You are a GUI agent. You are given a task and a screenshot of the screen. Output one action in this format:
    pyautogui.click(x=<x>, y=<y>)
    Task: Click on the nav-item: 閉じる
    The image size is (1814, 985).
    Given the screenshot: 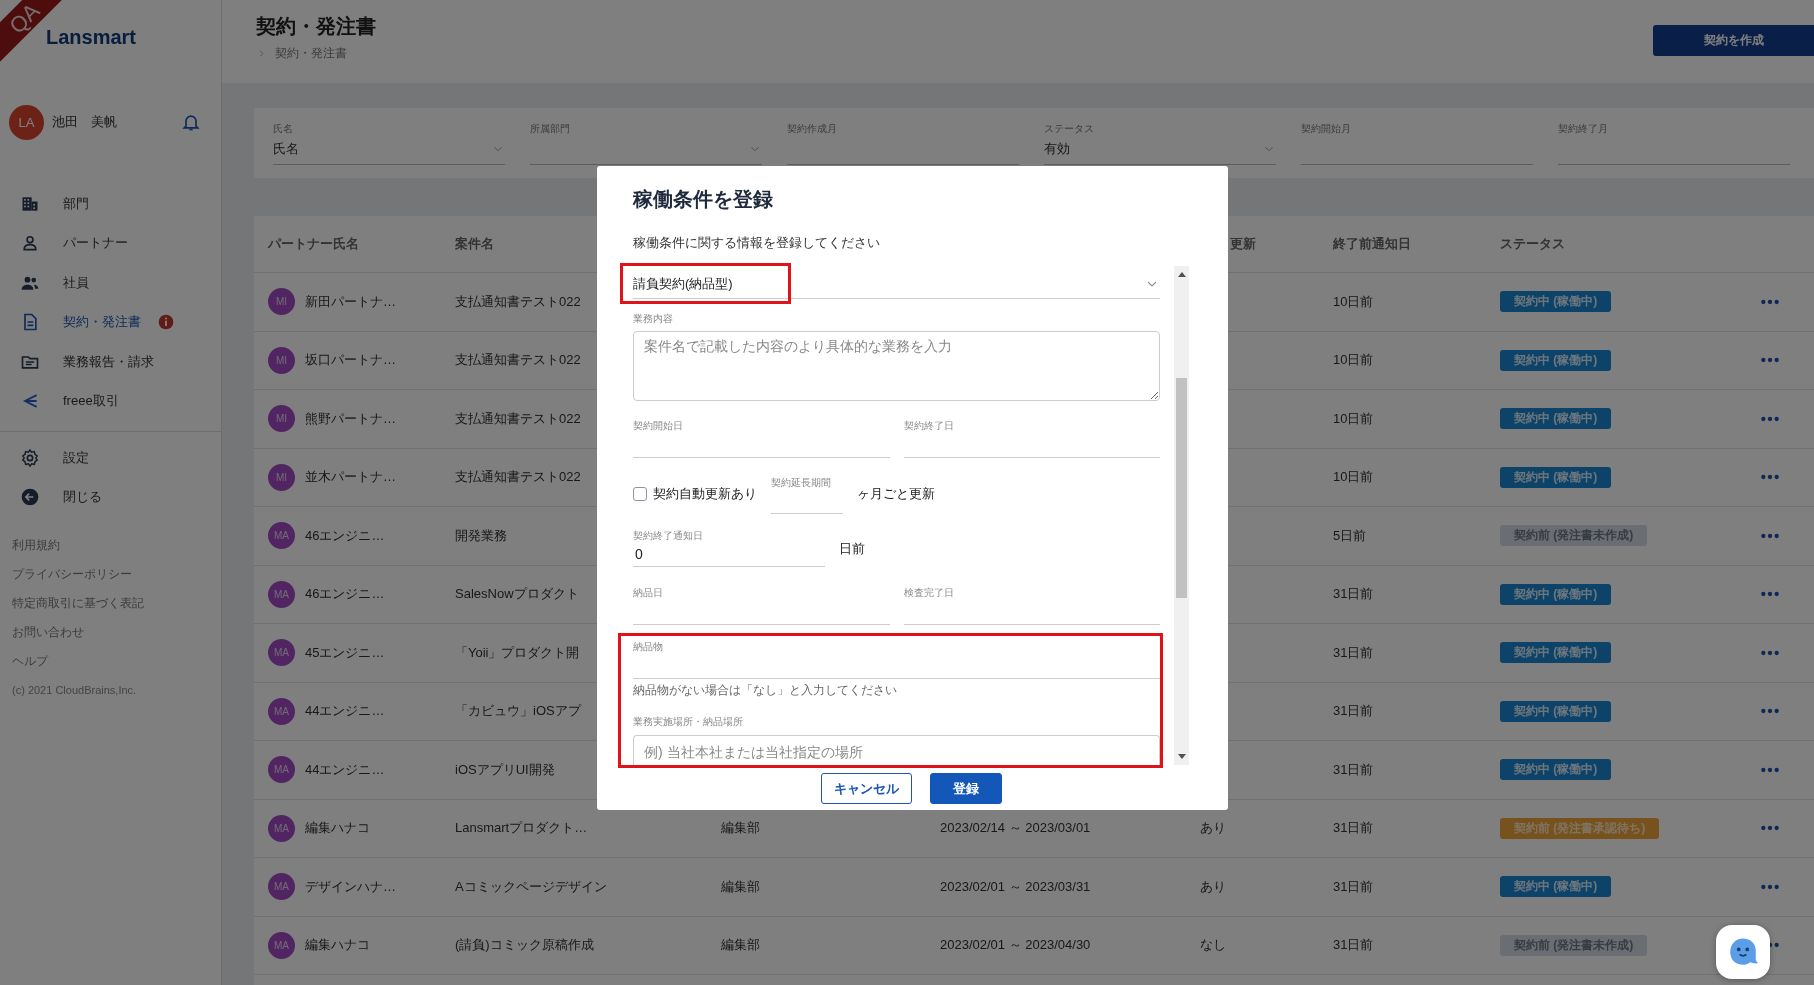 What is the action you would take?
    pyautogui.click(x=110, y=497)
    